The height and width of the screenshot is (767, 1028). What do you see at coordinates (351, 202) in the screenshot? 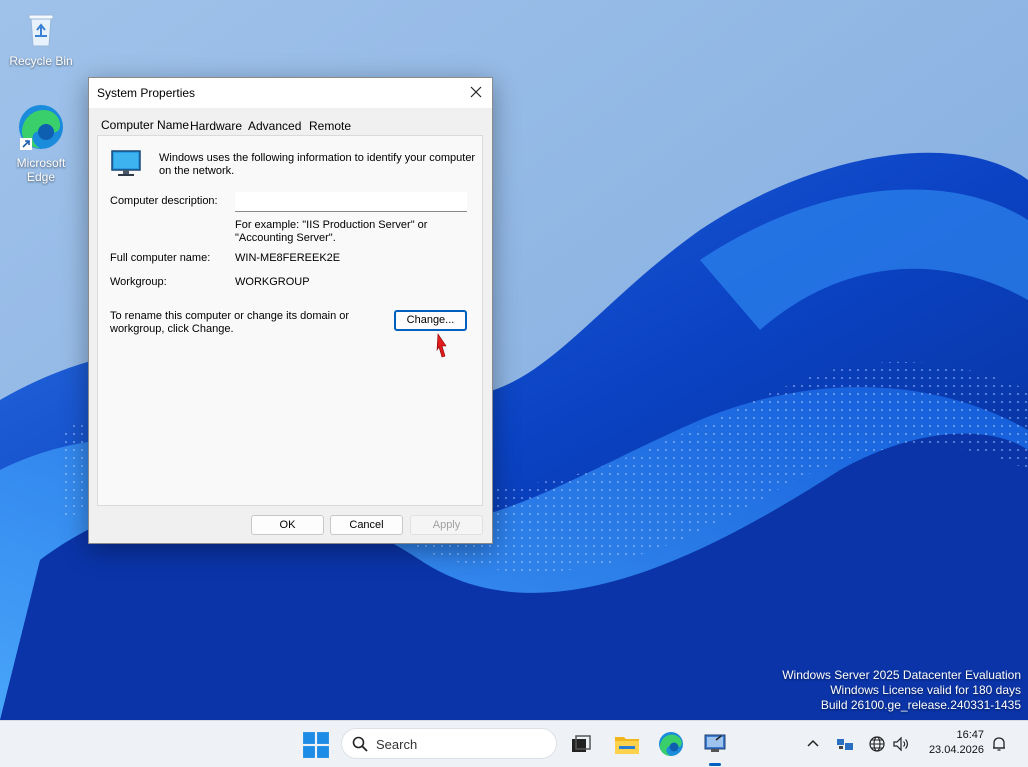
I see `computer-description-input` at bounding box center [351, 202].